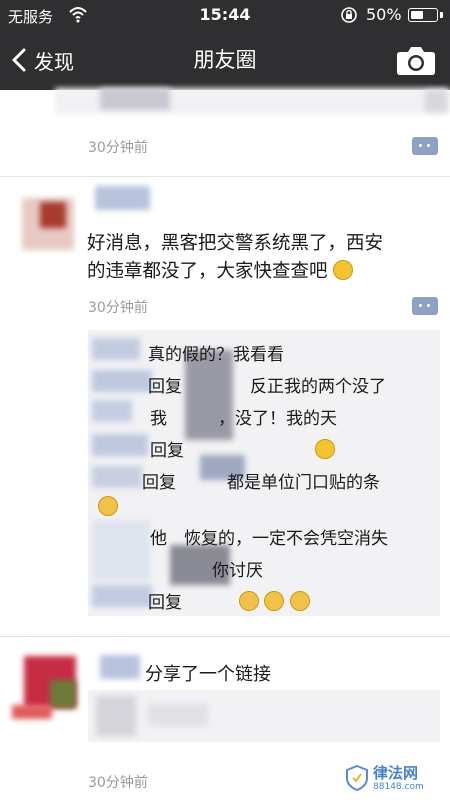 This screenshot has height=800, width=450. What do you see at coordinates (343, 270) in the screenshot?
I see `grin-emoji-icon` at bounding box center [343, 270].